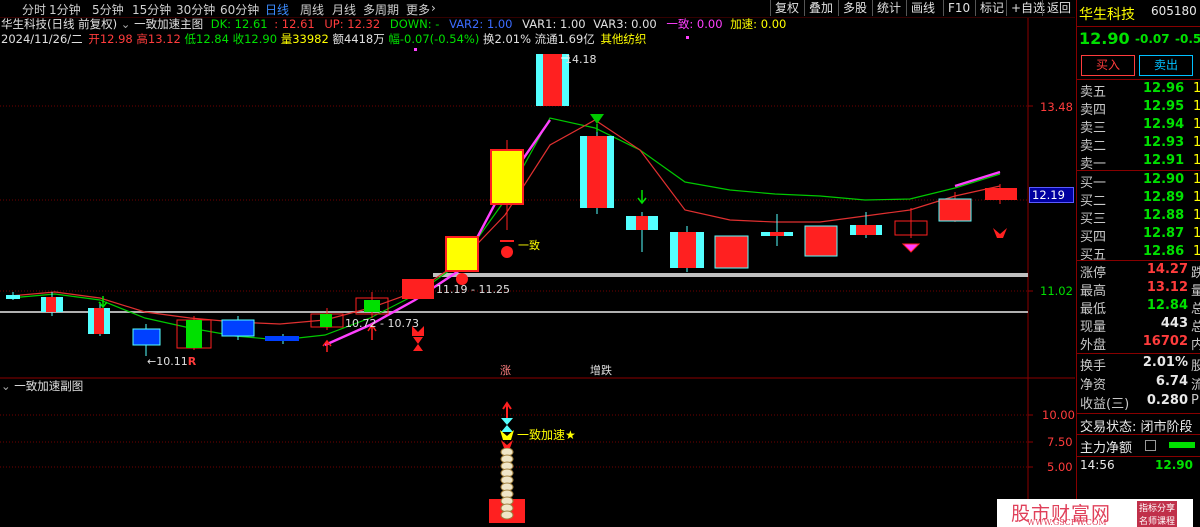 The height and width of the screenshot is (527, 1200). Describe the element at coordinates (1058, 415) in the screenshot. I see `sub-axis-label: 10.00` at that location.